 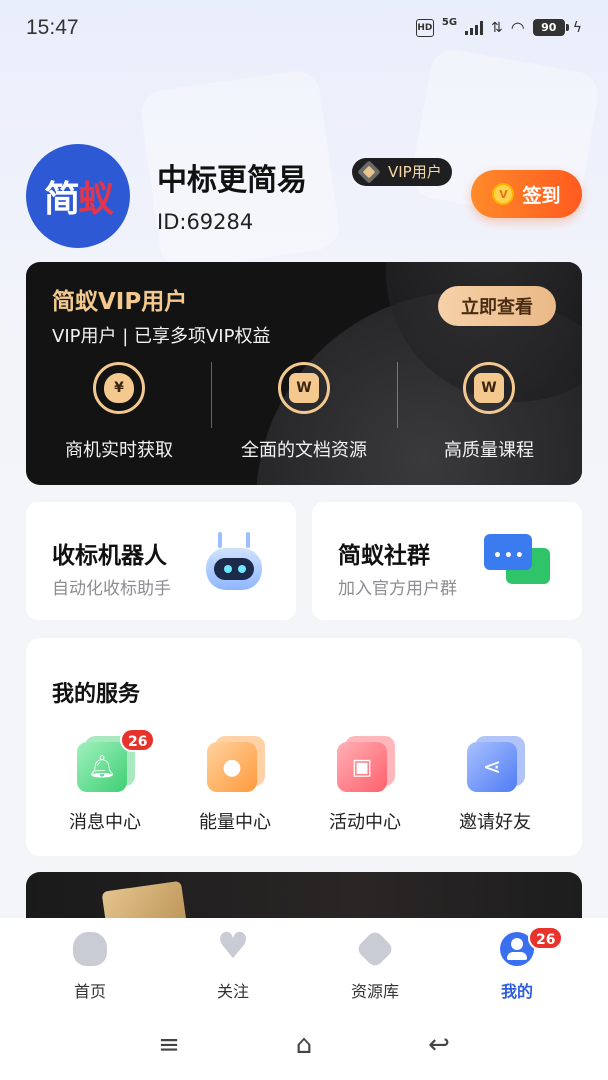 I want to click on status-time: 15:47, so click(x=52, y=27).